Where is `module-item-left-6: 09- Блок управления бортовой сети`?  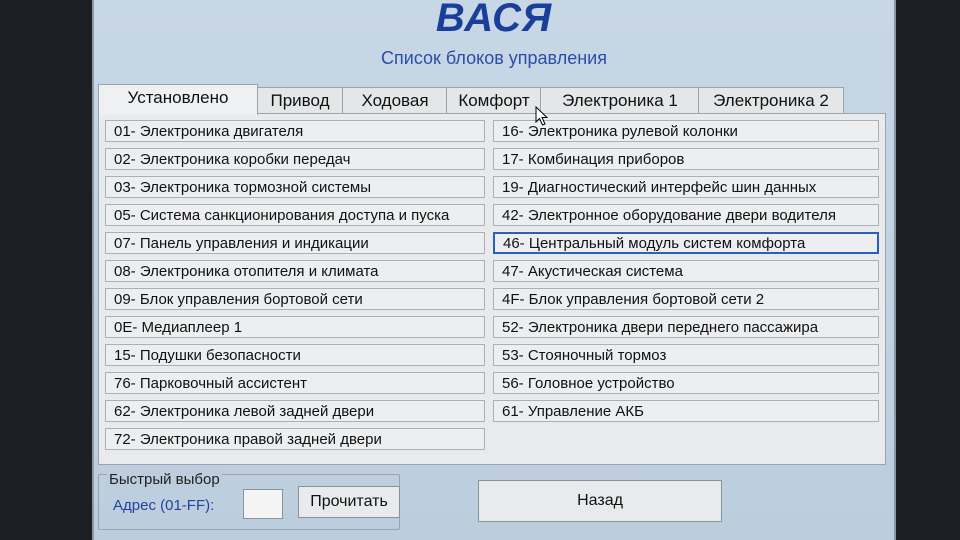 module-item-left-6: 09- Блок управления бортовой сети is located at coordinates (295, 299).